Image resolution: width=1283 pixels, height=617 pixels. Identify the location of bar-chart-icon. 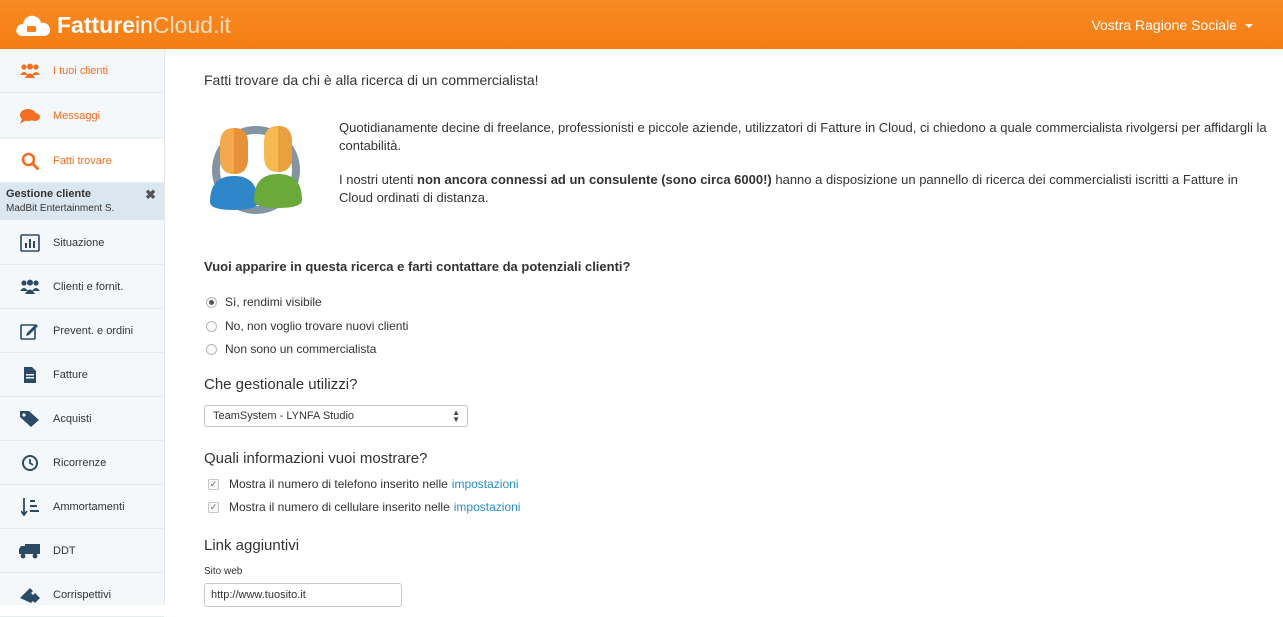
(30, 243).